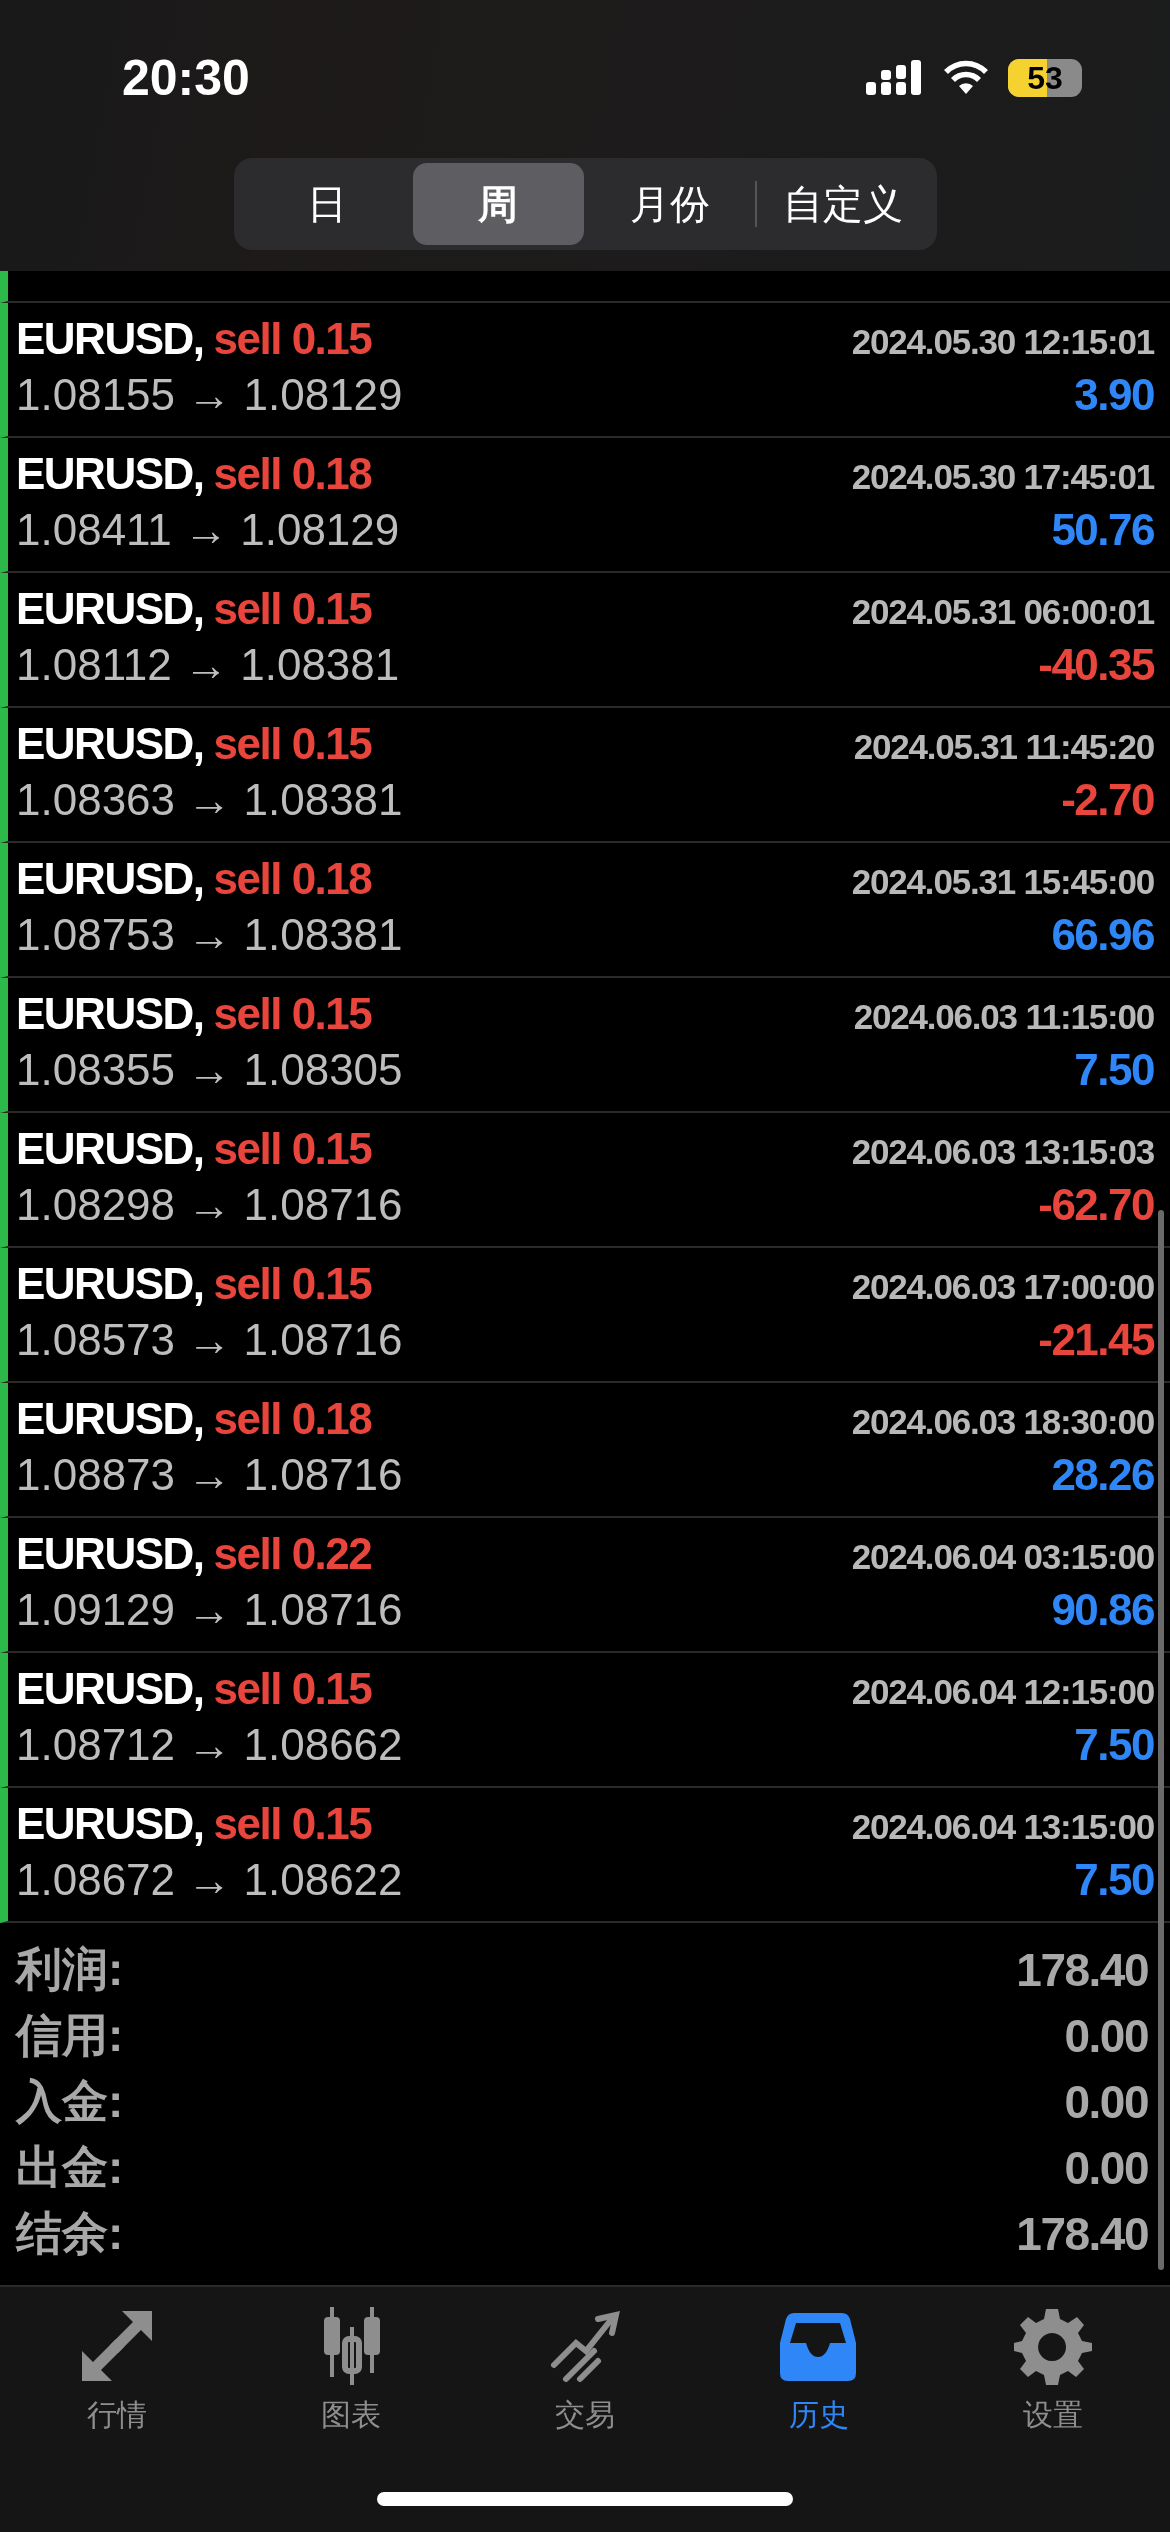  Describe the element at coordinates (186, 78) in the screenshot. I see `status-time: 20:30` at that location.